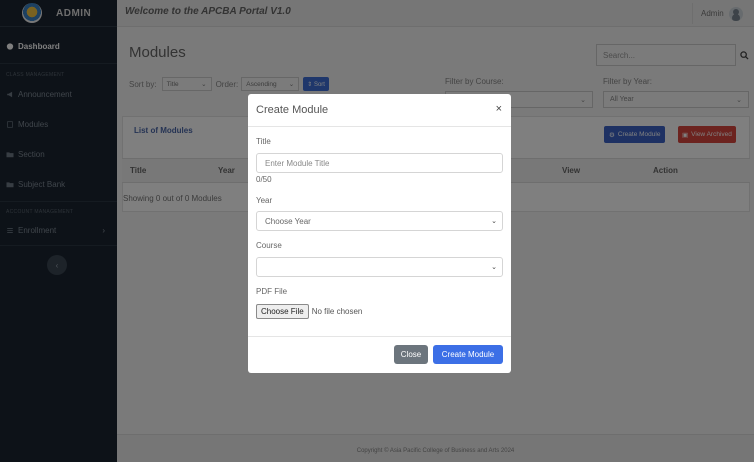 The height and width of the screenshot is (462, 754). What do you see at coordinates (269, 245) in the screenshot?
I see `course-label: Course` at bounding box center [269, 245].